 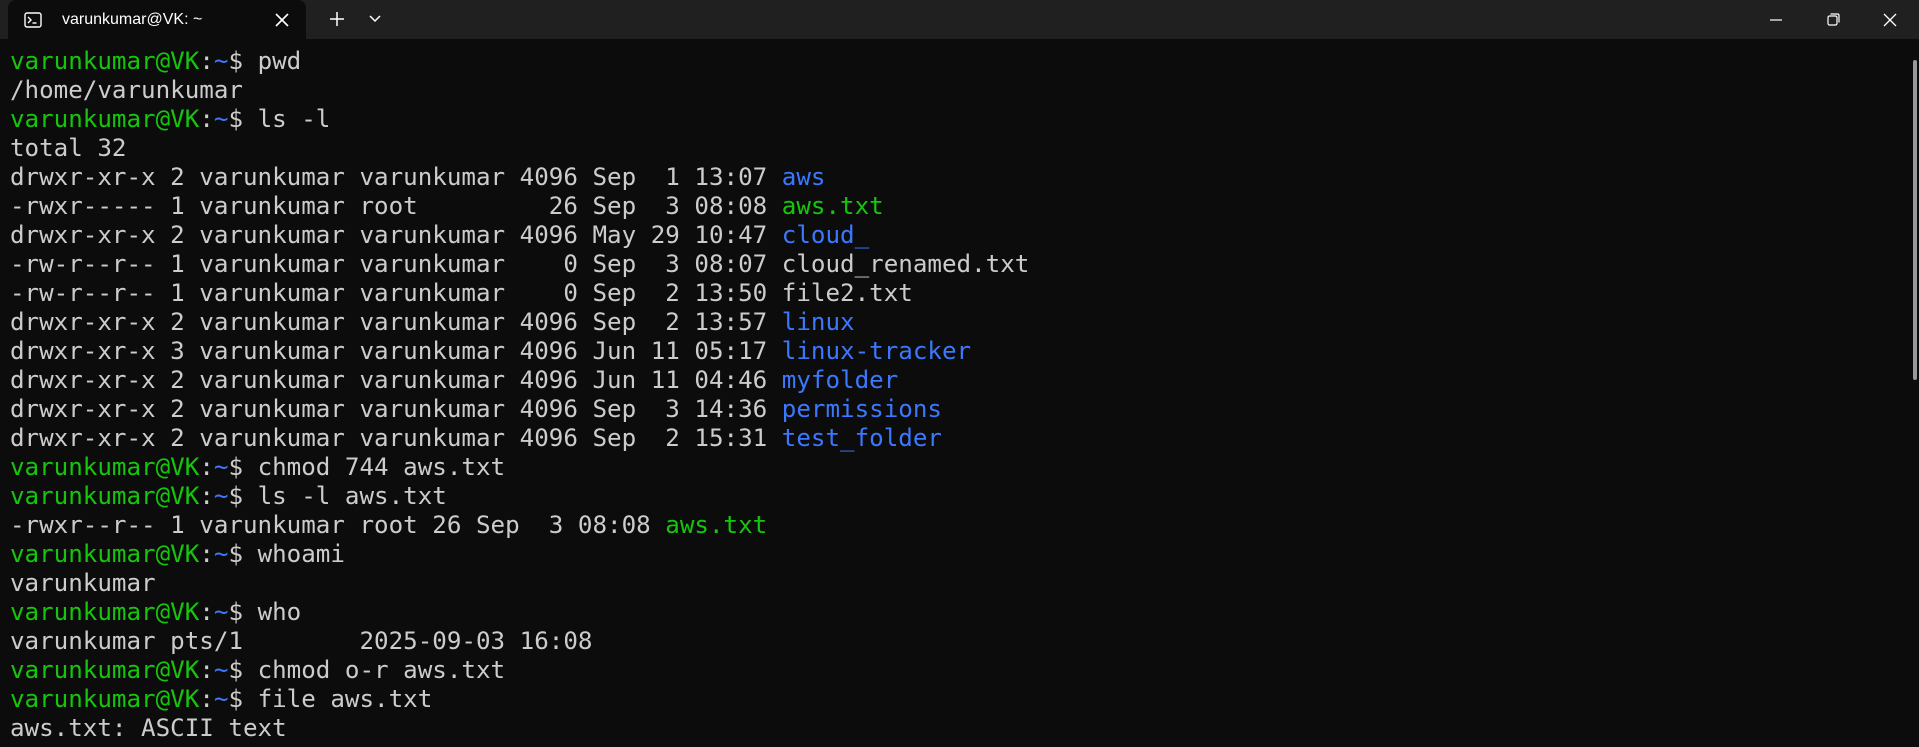 I want to click on terminal-tab: varunkumar@VK: ~, so click(x=157, y=19).